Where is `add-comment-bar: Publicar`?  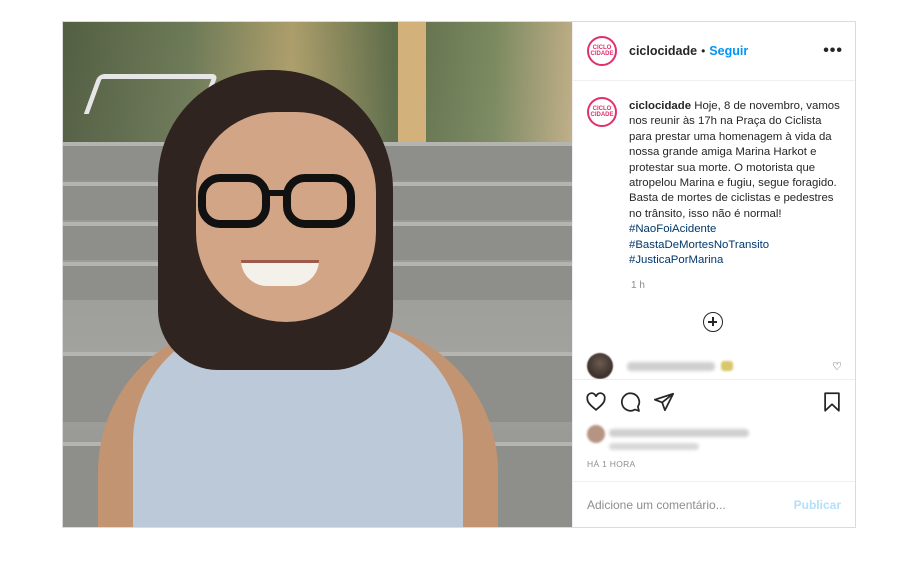
add-comment-bar: Publicar is located at coordinates (714, 504).